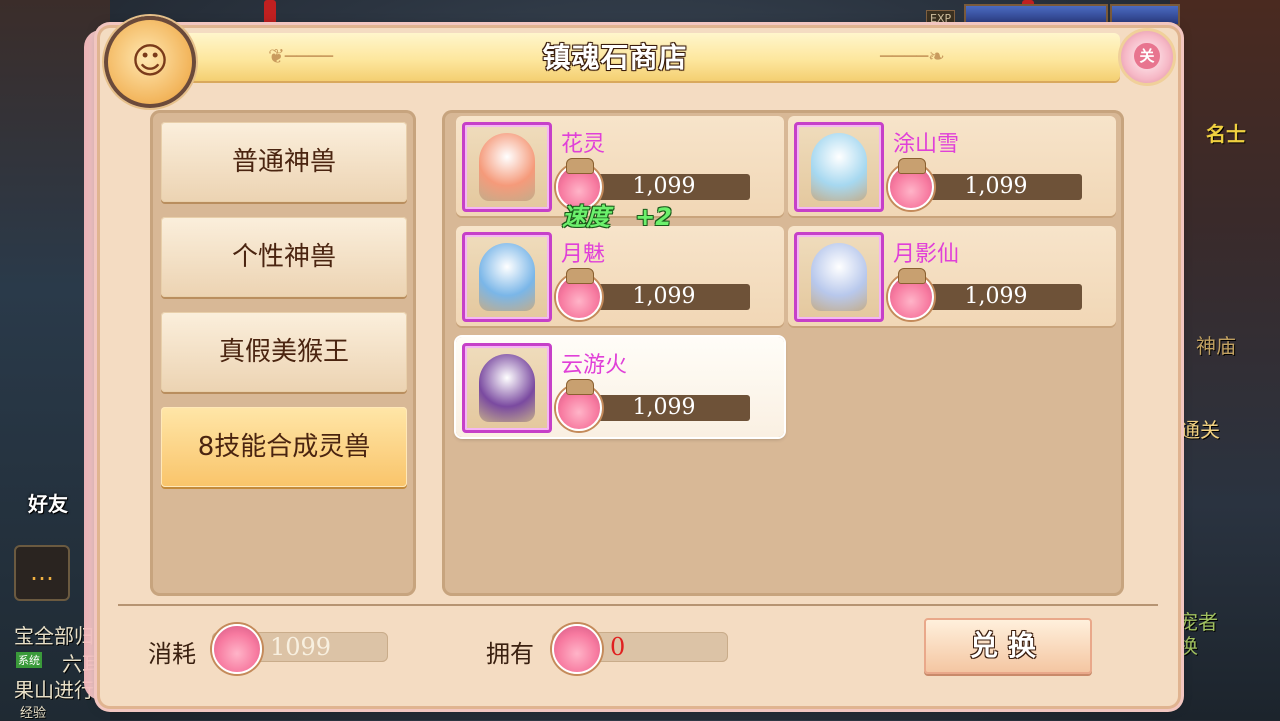 The image size is (1280, 721). Describe the element at coordinates (1216, 346) in the screenshot. I see `side-text: 神庙` at that location.